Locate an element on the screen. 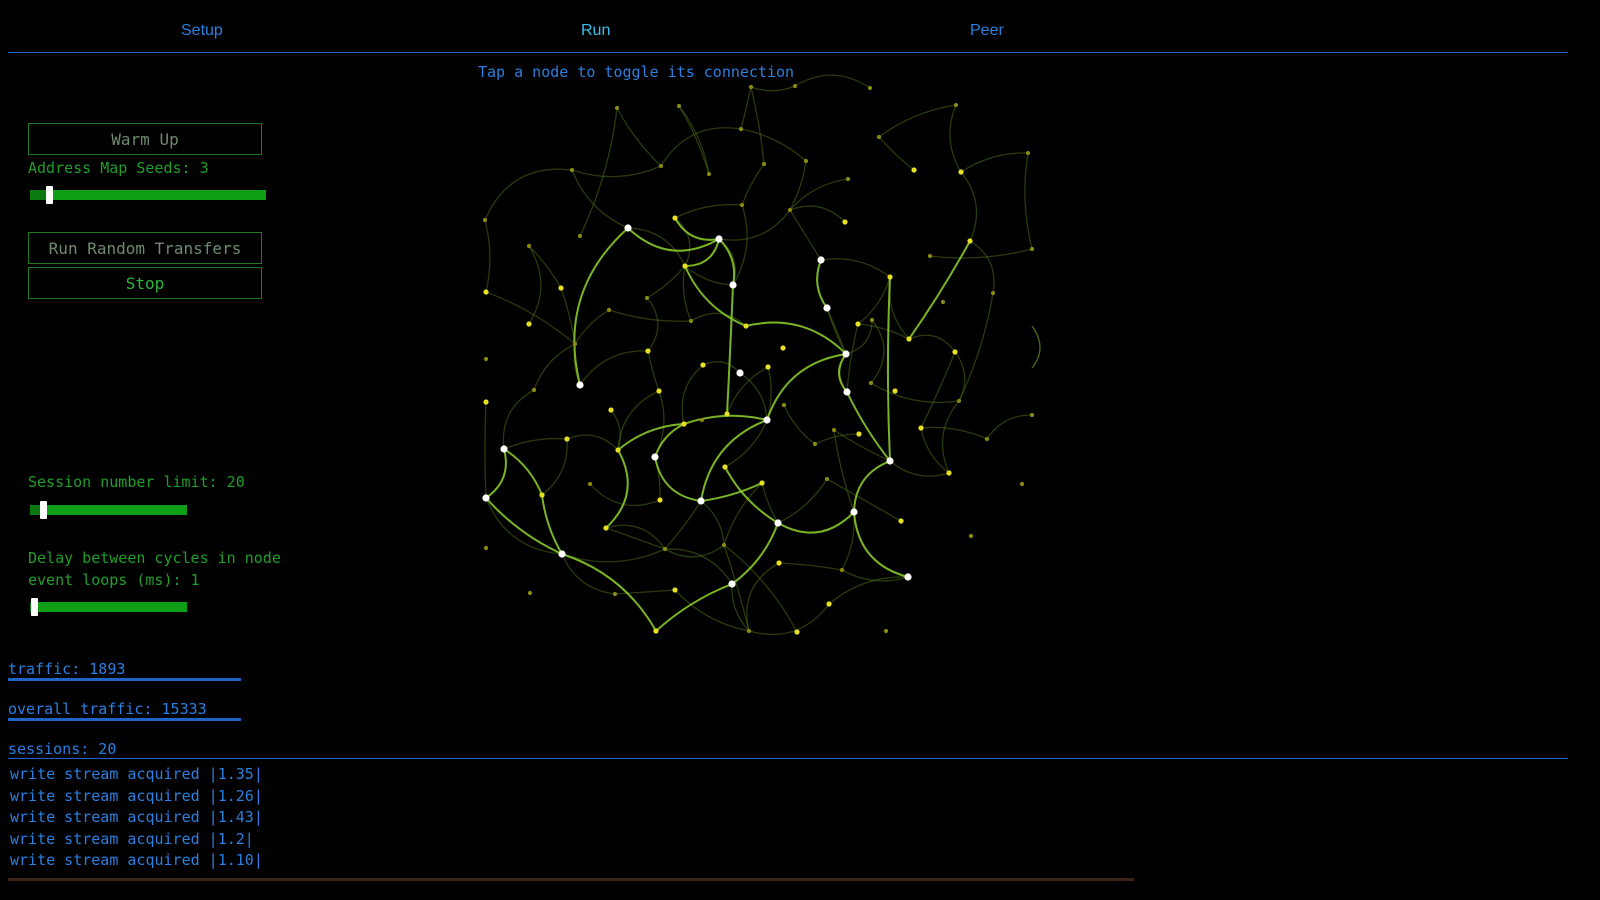 The height and width of the screenshot is (900, 1600). warm-up-button: Warm Up is located at coordinates (145, 139).